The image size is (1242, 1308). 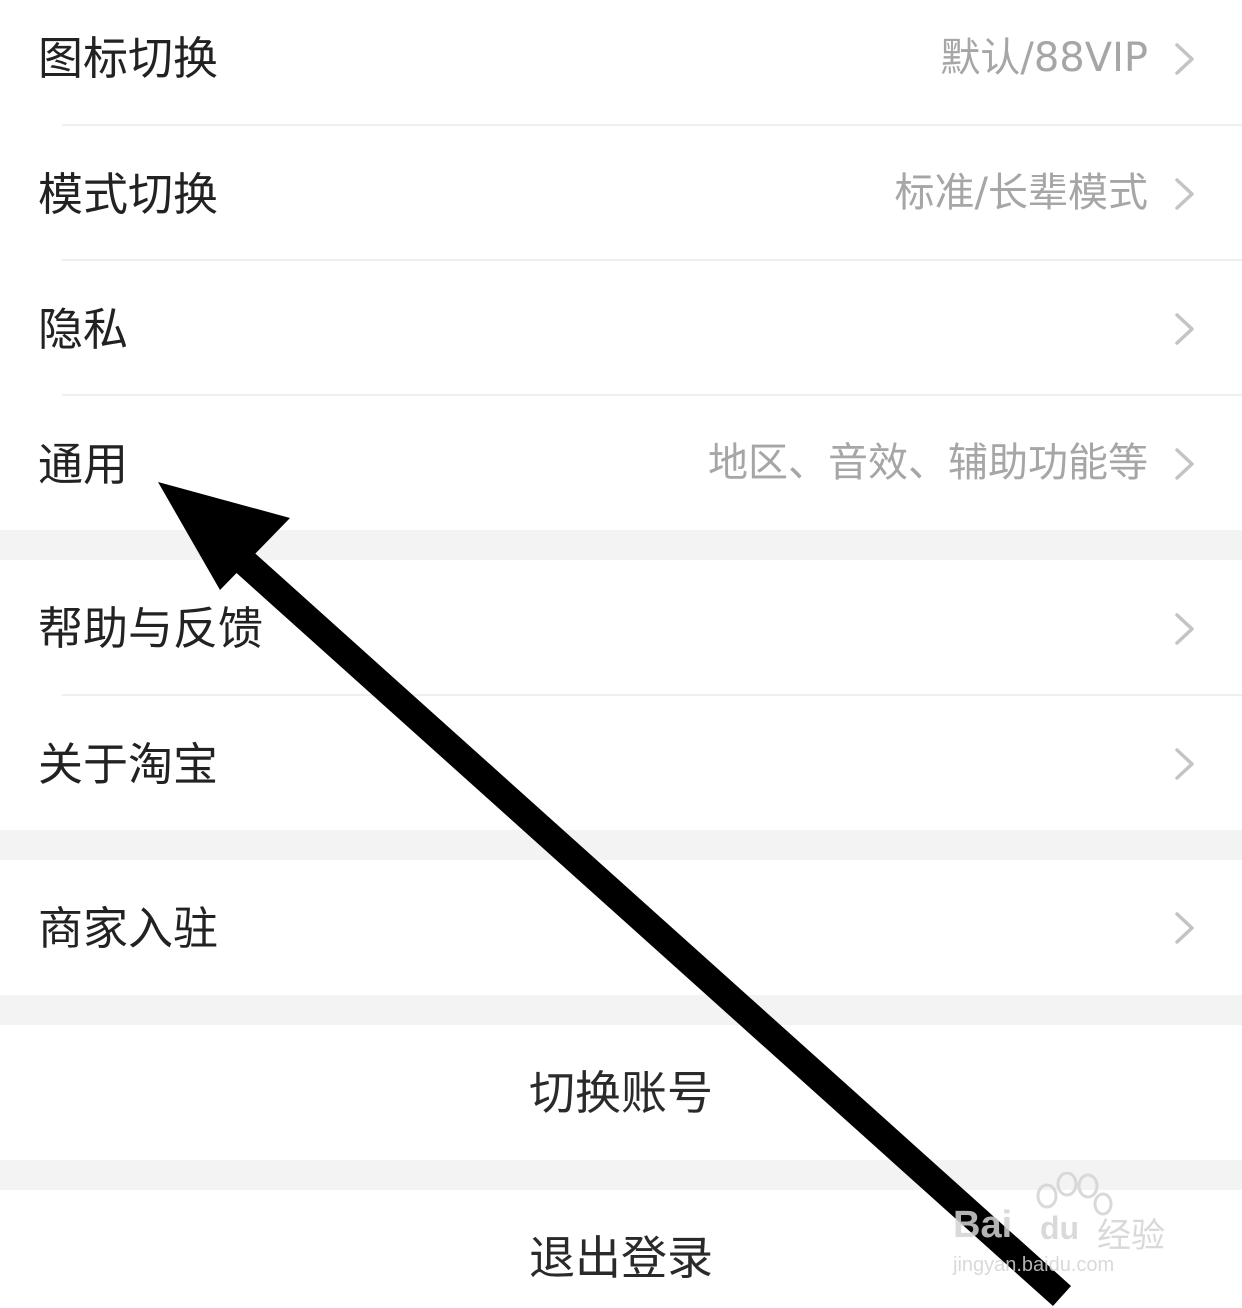 What do you see at coordinates (128, 928) in the screenshot?
I see `settings-item-label: 商家入驻` at bounding box center [128, 928].